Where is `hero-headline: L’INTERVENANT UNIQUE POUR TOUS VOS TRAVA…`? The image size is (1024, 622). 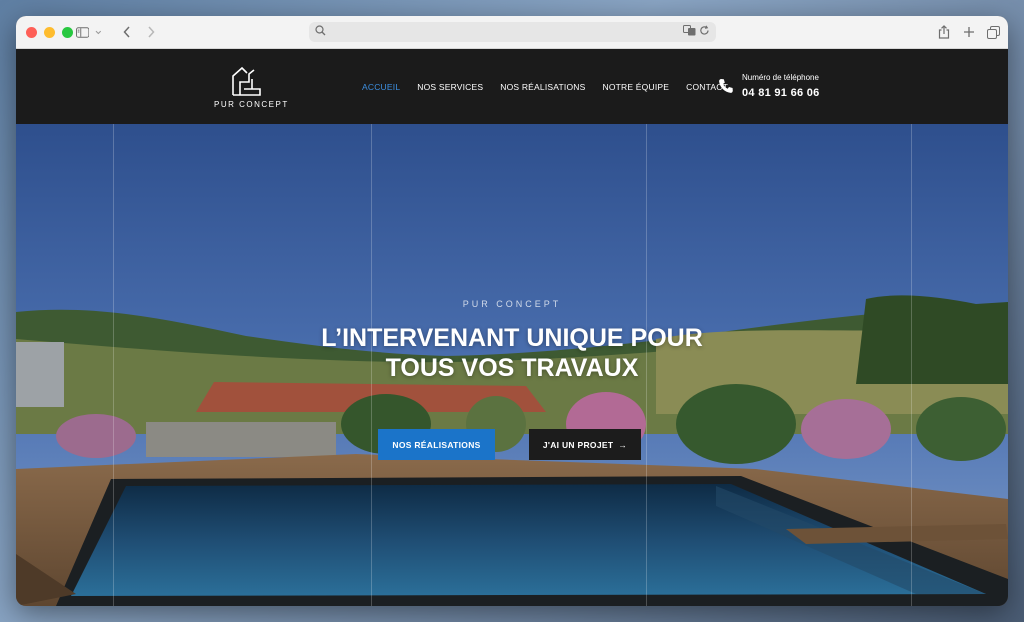 hero-headline: L’INTERVENANT UNIQUE POUR TOUS VOS TRAVA… is located at coordinates (512, 353).